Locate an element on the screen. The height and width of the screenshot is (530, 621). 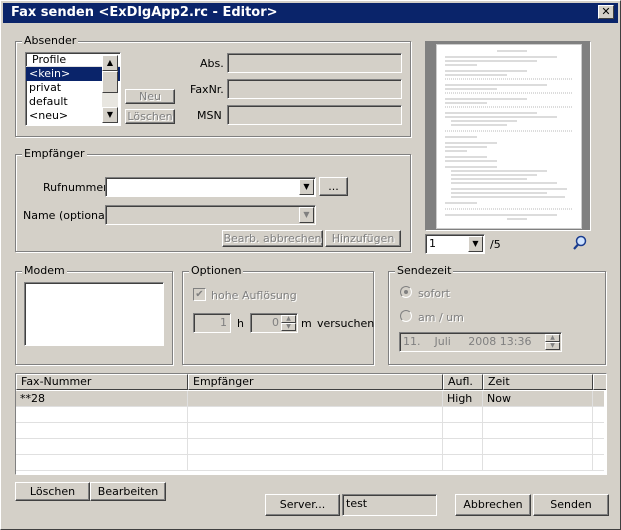
col-zeit: Zeit is located at coordinates (538, 382).